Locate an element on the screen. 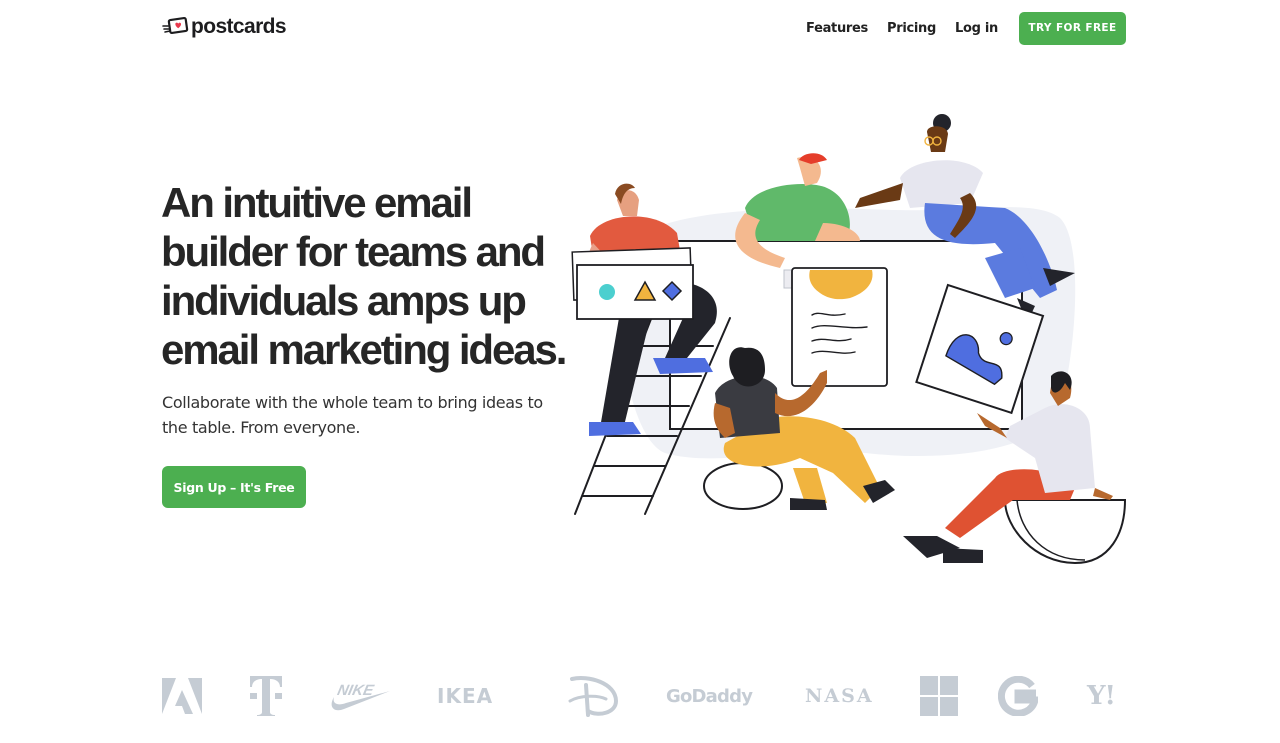 Image resolution: width=1280 pixels, height=743 pixels. brand-telekom is located at coordinates (266, 696).